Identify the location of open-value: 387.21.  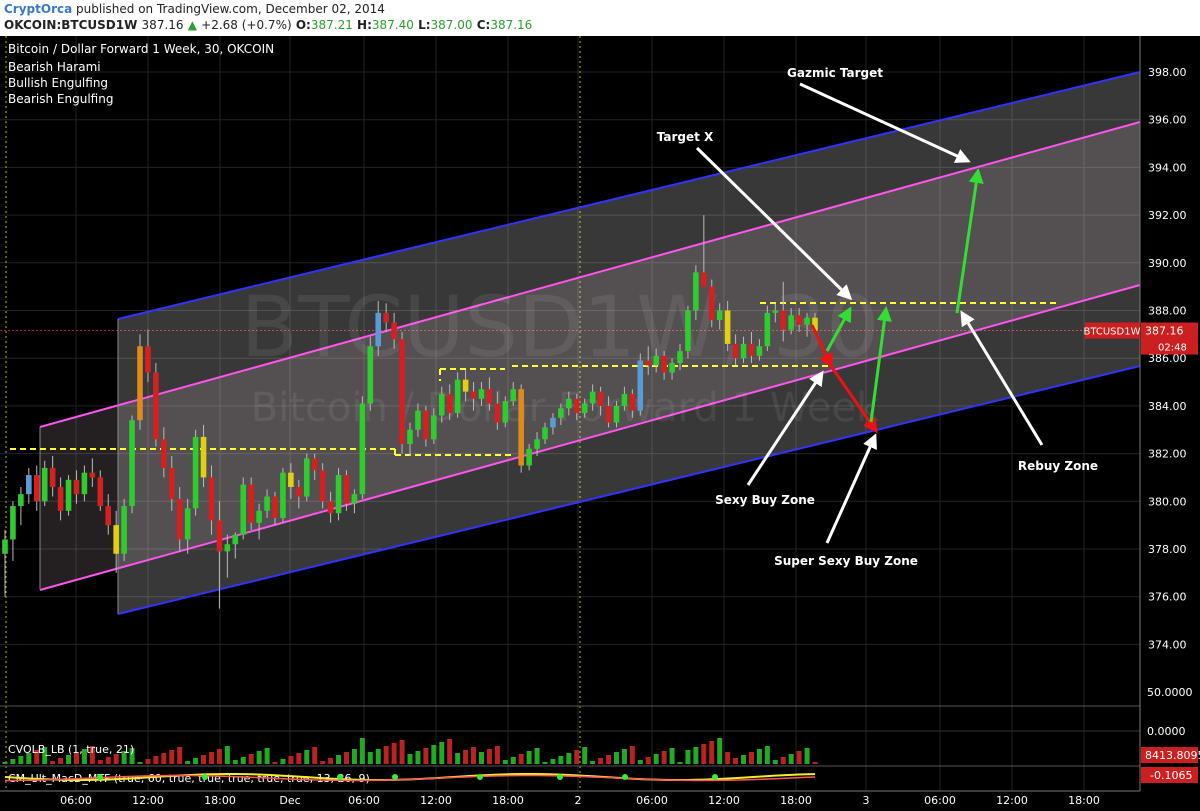
(331, 25).